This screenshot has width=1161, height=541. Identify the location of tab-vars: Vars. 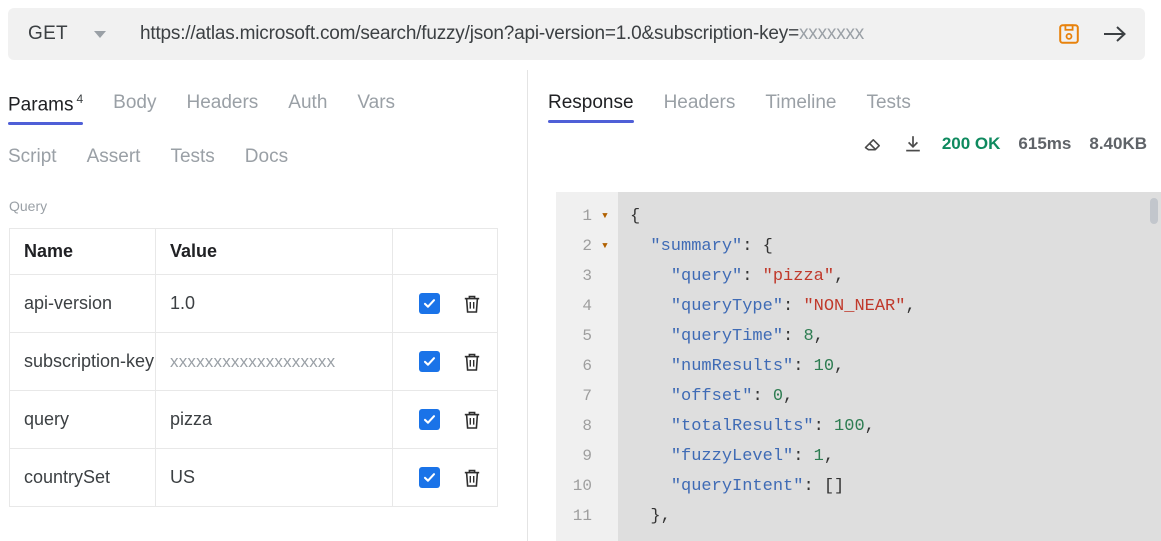
(376, 107).